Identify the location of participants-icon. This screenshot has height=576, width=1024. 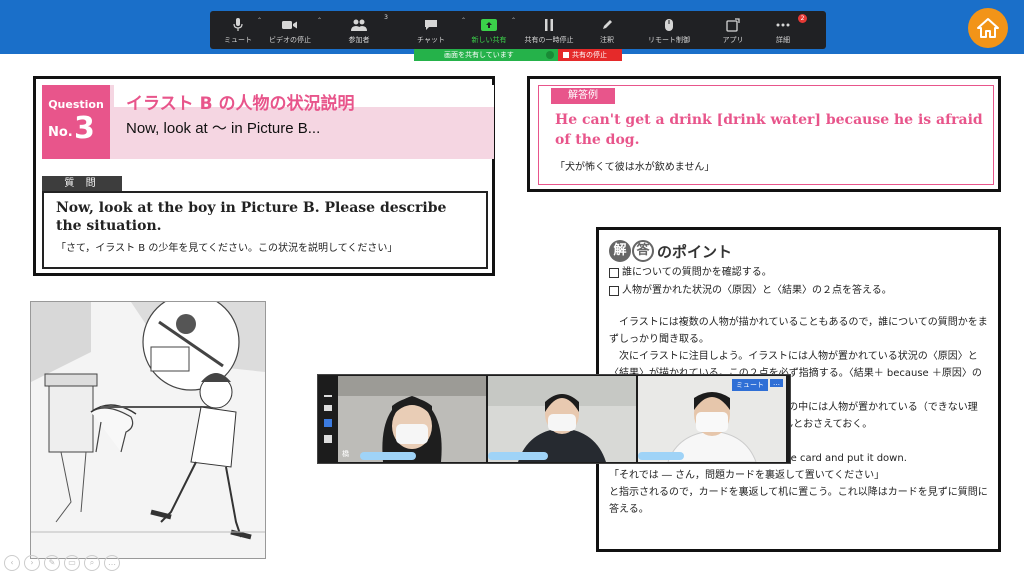
(359, 25).